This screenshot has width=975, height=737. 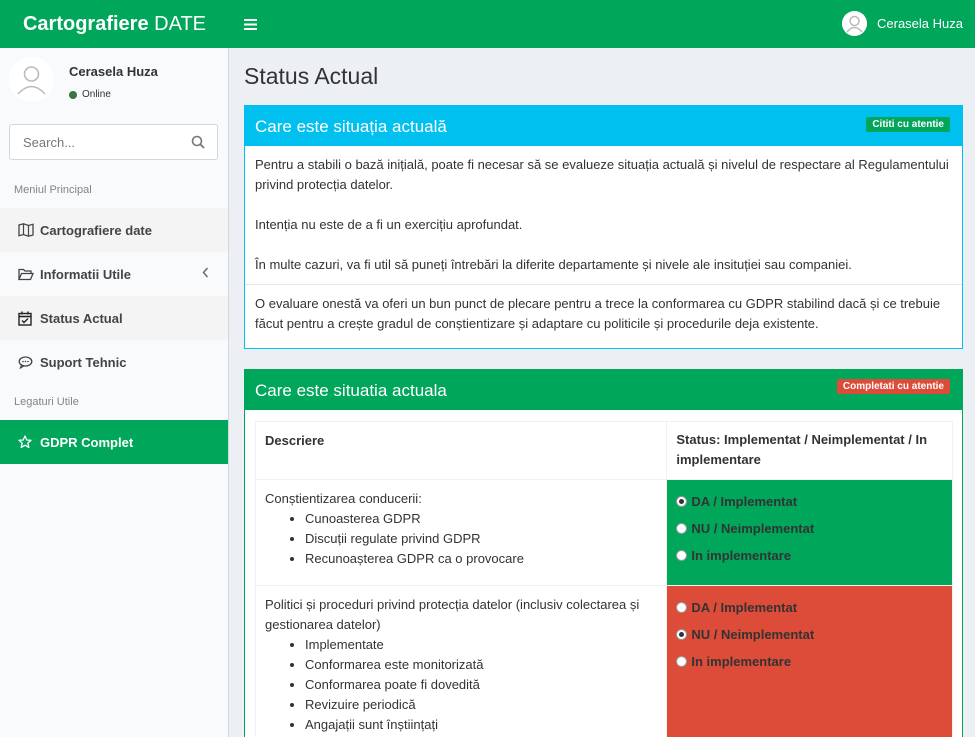 I want to click on hamburger-menu-icon, so click(x=250, y=24).